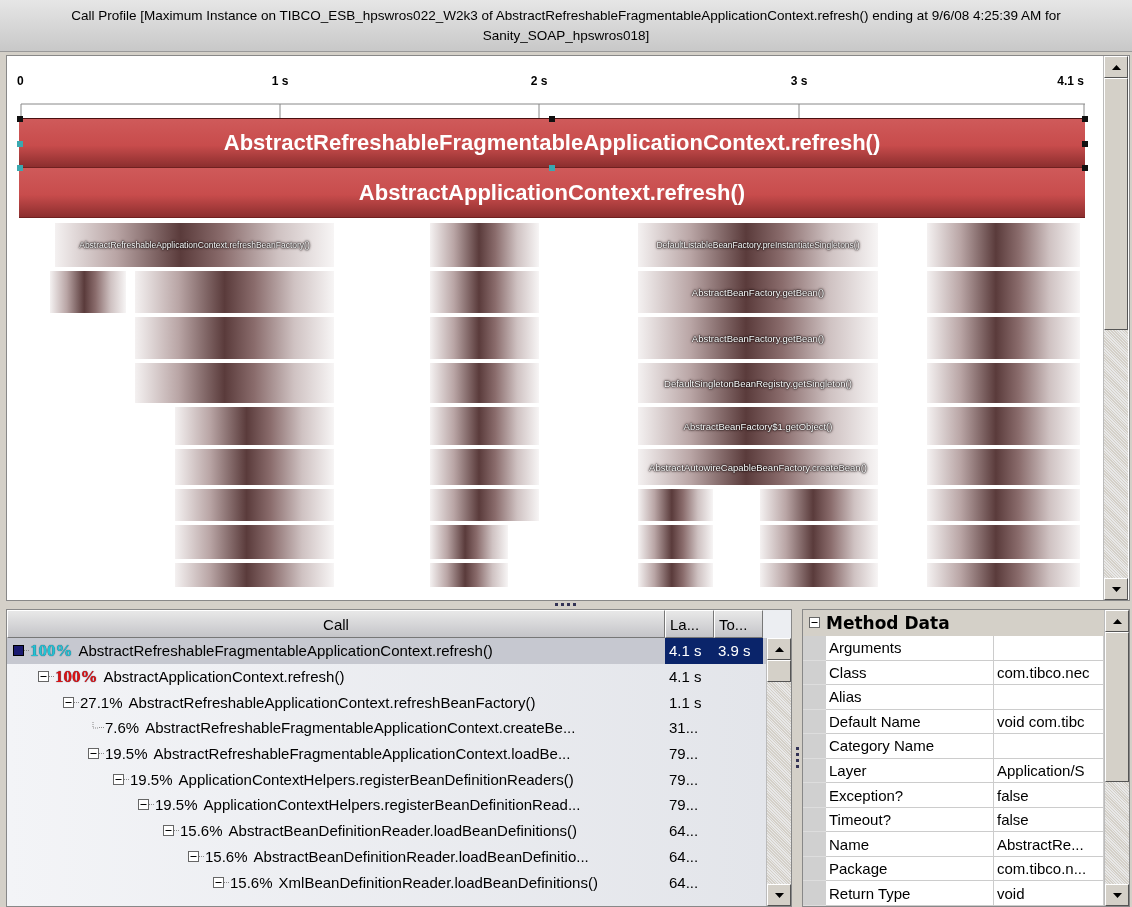 The height and width of the screenshot is (907, 1132). What do you see at coordinates (910, 673) in the screenshot?
I see `property-name: Class` at bounding box center [910, 673].